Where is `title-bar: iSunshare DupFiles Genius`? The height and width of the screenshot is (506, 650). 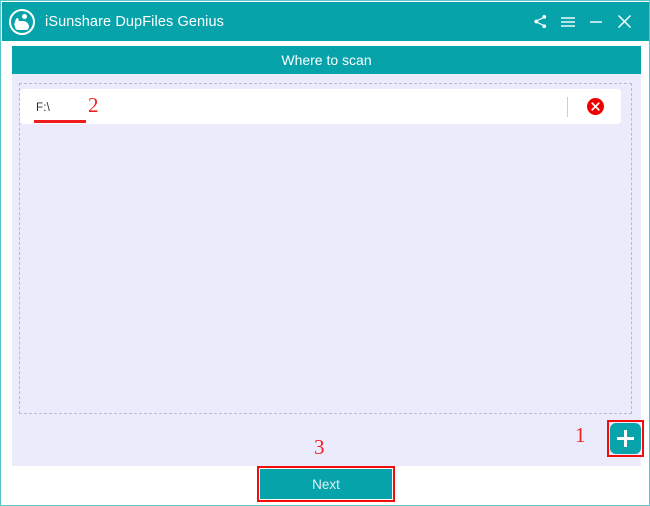 title-bar: iSunshare DupFiles Genius is located at coordinates (325, 21).